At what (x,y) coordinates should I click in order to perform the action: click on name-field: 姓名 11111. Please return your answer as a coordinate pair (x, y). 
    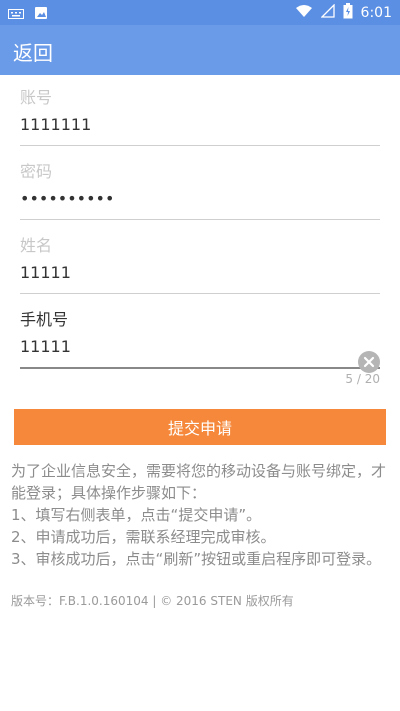
    Looking at the image, I should click on (200, 264).